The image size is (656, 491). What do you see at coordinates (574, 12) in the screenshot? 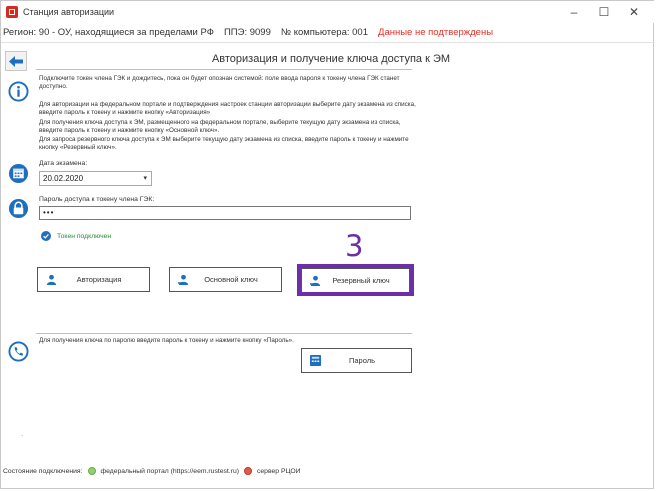
I see `minimize-button: –` at bounding box center [574, 12].